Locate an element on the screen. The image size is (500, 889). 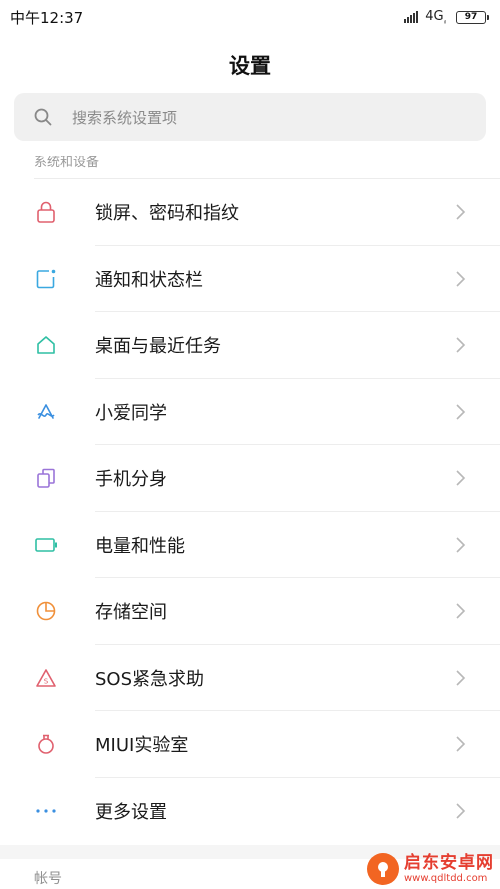
watermark-url: www.qdltdd.com is located at coordinates (446, 878).